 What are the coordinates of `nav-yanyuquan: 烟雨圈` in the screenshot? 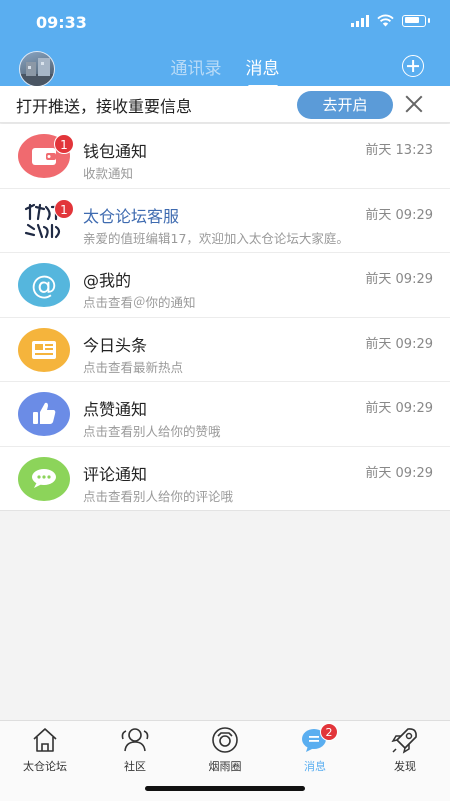 It's located at (225, 749).